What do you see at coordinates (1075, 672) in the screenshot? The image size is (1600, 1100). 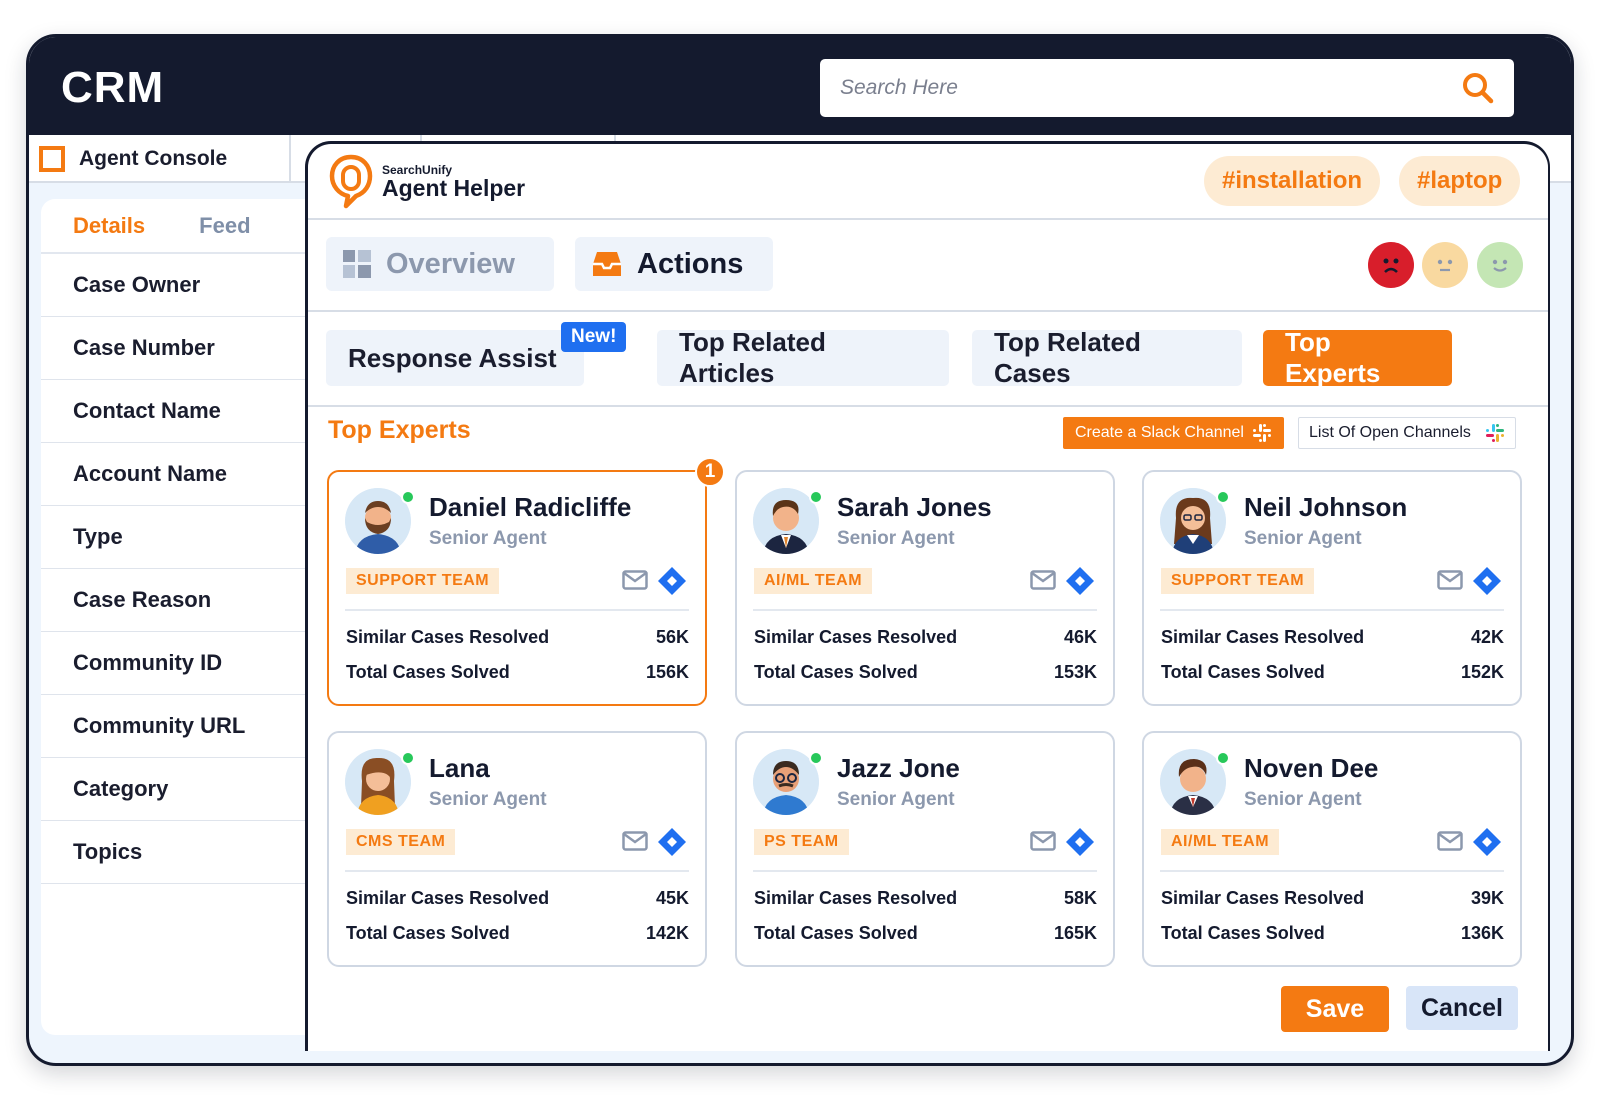 I see `stat-value: 153K` at bounding box center [1075, 672].